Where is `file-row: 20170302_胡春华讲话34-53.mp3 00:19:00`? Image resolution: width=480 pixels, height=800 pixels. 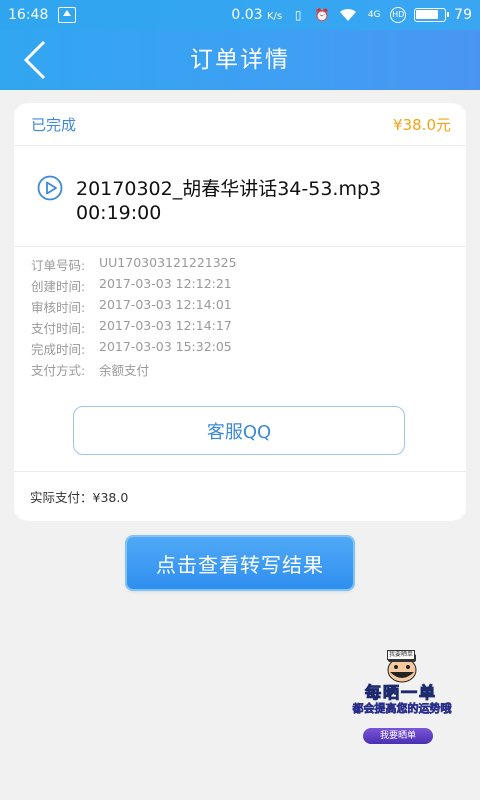 file-row: 20170302_胡春华讲话34-53.mp3 00:19:00 is located at coordinates (240, 196).